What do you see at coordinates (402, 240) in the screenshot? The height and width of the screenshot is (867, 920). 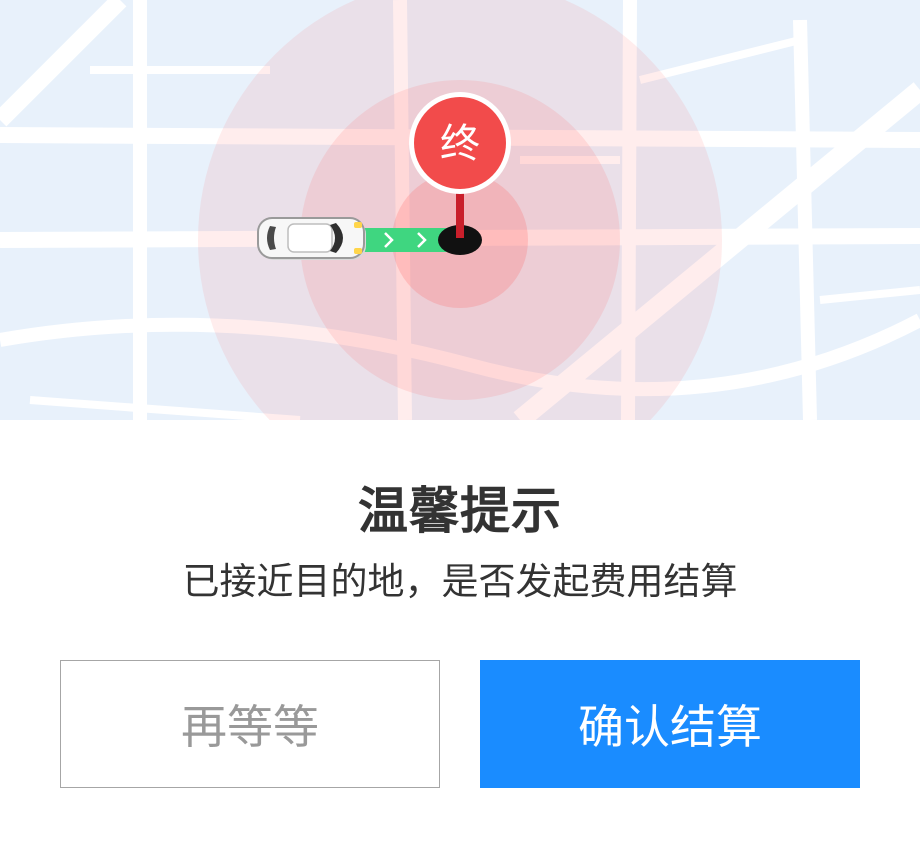 I see `route-line` at bounding box center [402, 240].